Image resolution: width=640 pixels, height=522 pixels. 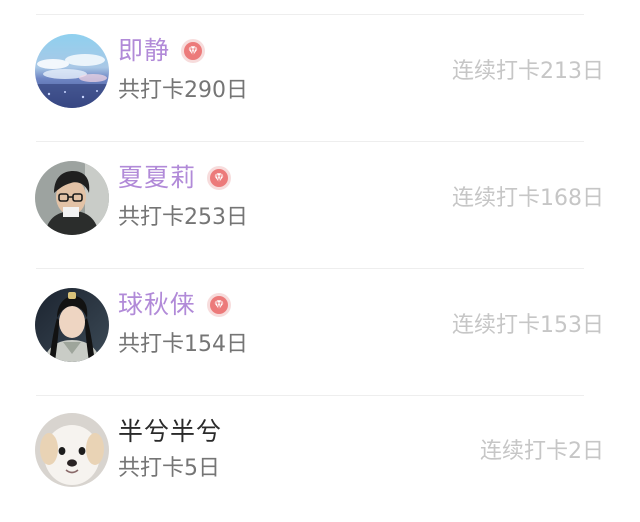 What do you see at coordinates (528, 325) in the screenshot?
I see `streak-checkin-count: 连续打卡153日` at bounding box center [528, 325].